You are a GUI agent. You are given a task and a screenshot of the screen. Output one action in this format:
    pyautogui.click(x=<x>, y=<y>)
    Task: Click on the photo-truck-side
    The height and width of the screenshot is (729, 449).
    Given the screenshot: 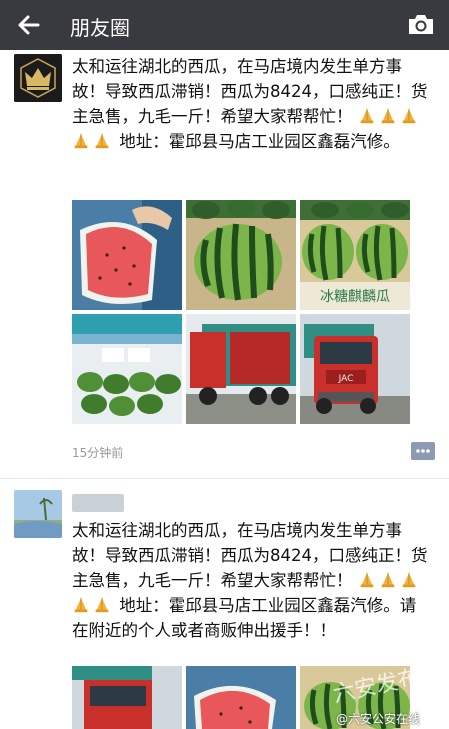 What is the action you would take?
    pyautogui.click(x=241, y=369)
    